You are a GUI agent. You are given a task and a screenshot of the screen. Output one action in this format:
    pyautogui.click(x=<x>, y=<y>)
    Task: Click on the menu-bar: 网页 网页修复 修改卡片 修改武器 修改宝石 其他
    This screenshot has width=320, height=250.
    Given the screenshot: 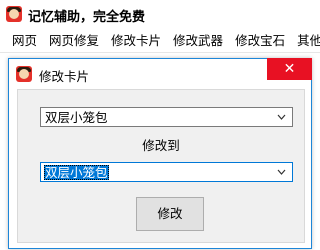 What is the action you would take?
    pyautogui.click(x=160, y=41)
    